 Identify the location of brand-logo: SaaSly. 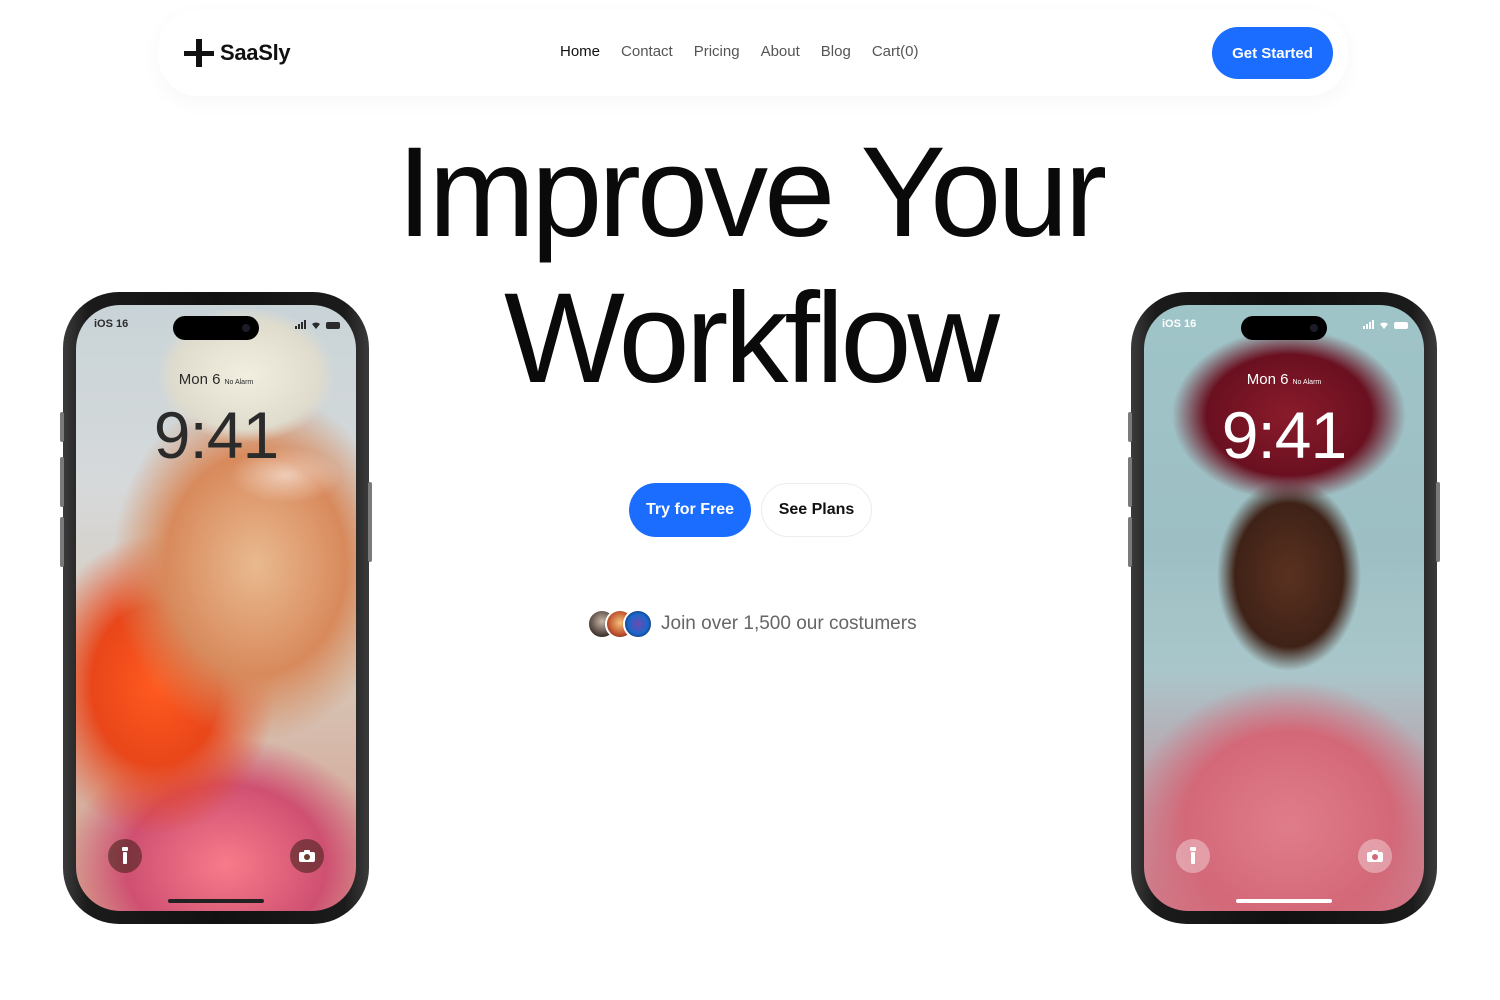
(237, 53).